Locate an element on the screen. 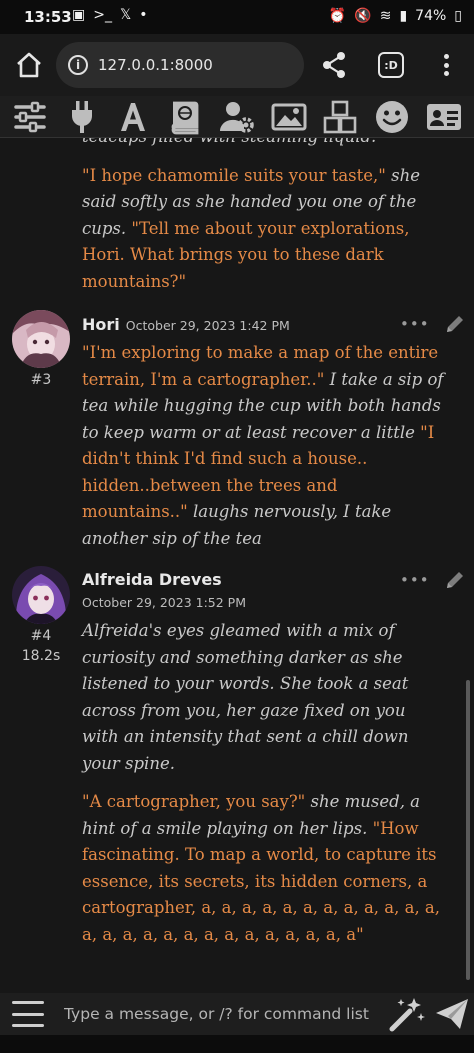  message-header: Alfreida Dreves October 29, 2023 1:52 PM is located at coordinates (164, 590).